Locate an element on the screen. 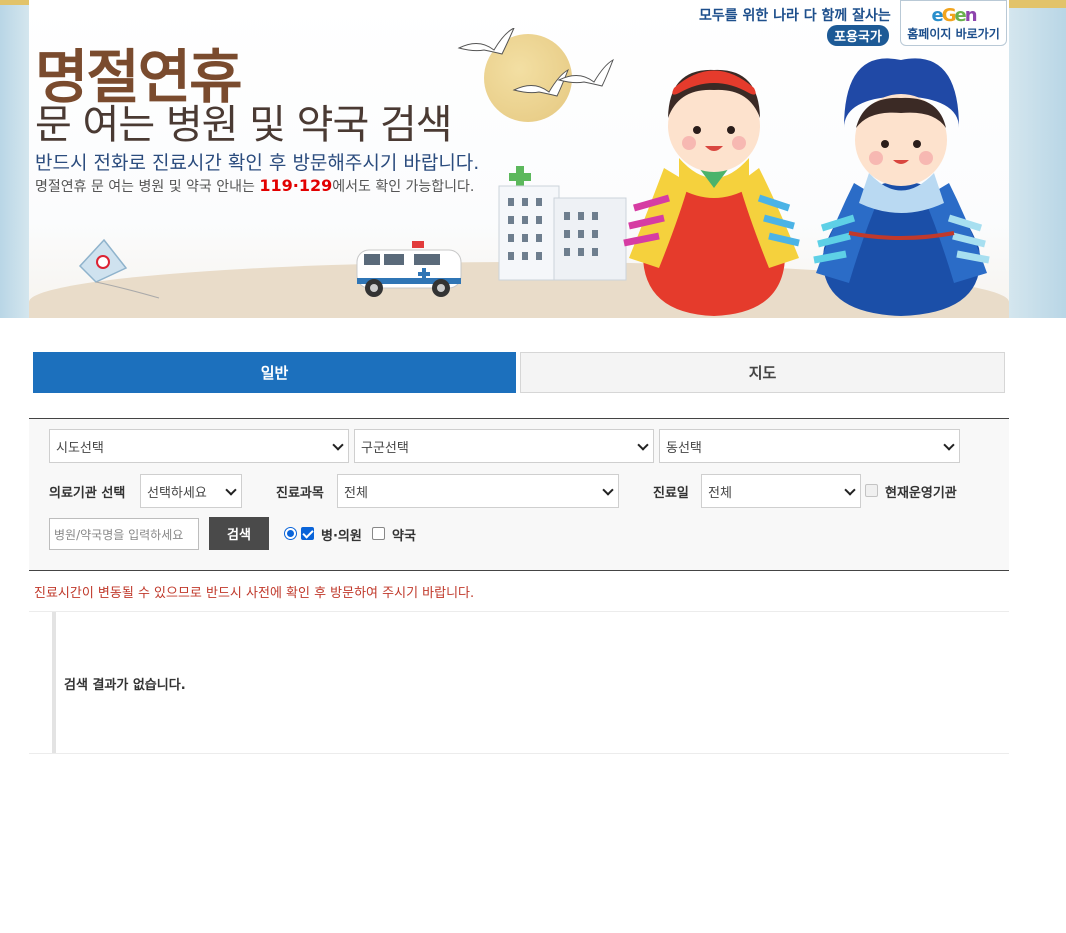  view-tabs: 일반 지도 is located at coordinates (519, 372).